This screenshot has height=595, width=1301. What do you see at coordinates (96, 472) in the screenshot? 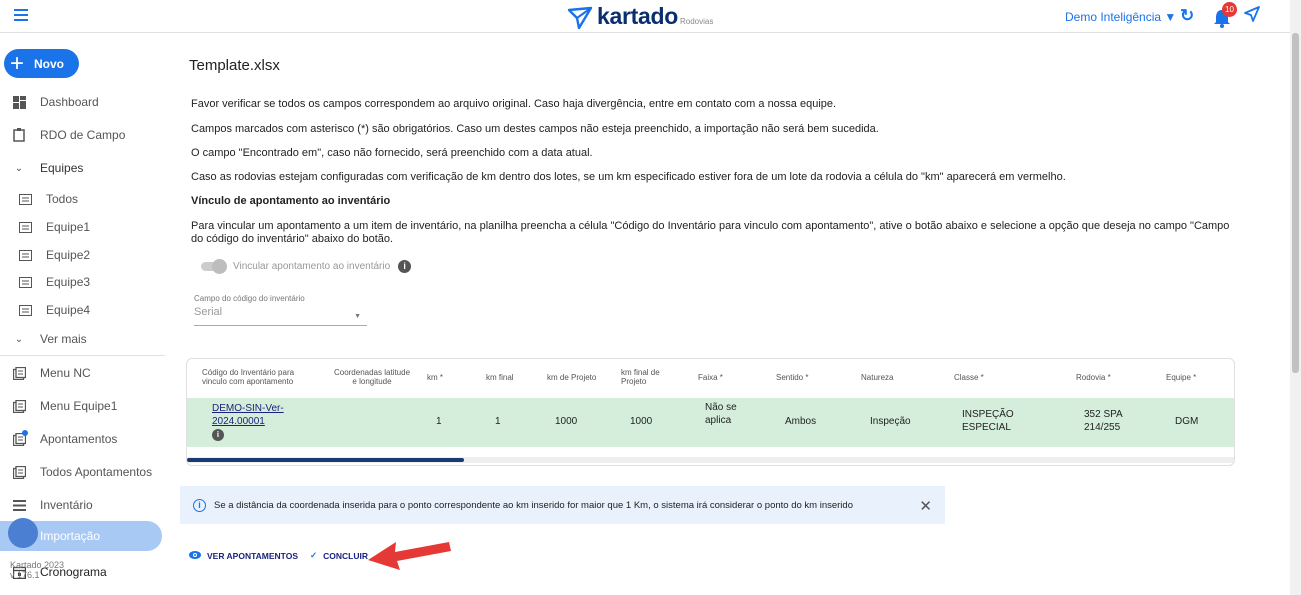
I see `sidebar-item-label: Todos Apontamentos` at bounding box center [96, 472].